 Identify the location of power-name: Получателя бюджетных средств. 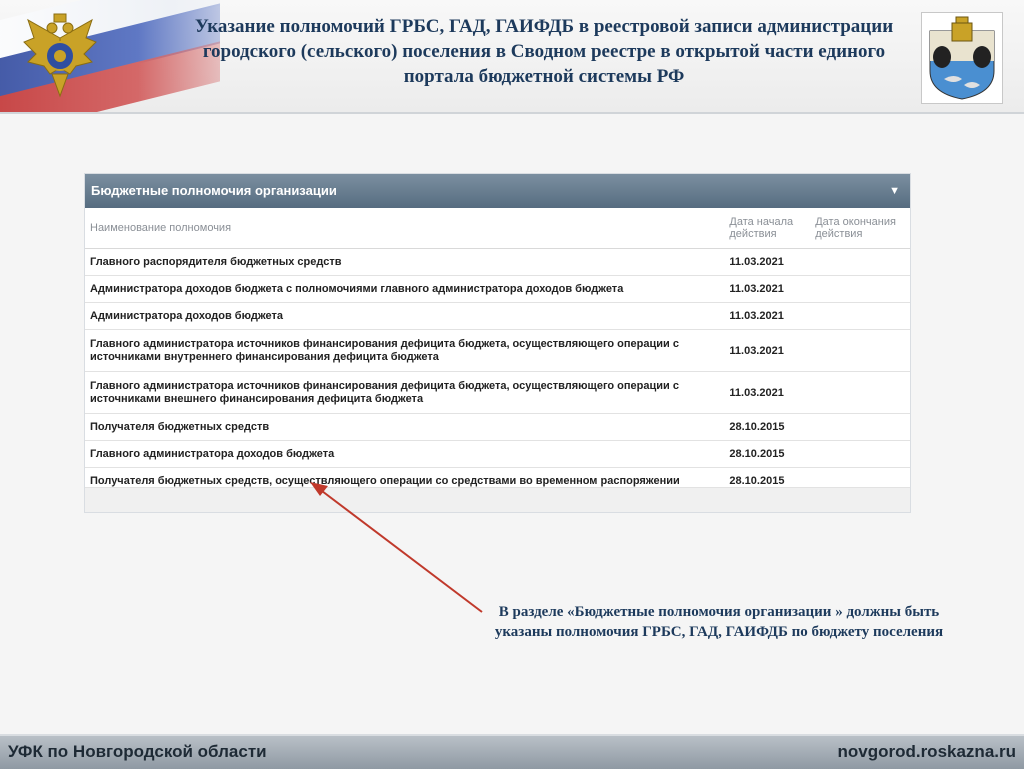
(405, 427).